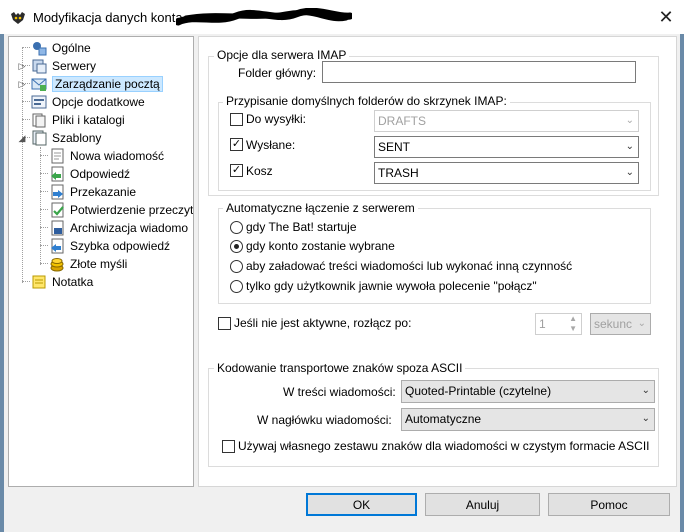  Describe the element at coordinates (506, 173) in the screenshot. I see `trash-folder-select: TRASH ⌄` at that location.